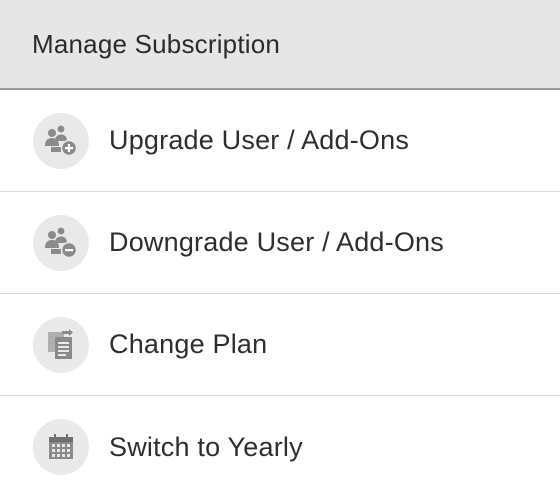  What do you see at coordinates (188, 344) in the screenshot?
I see `menu-item-label: Change Plan` at bounding box center [188, 344].